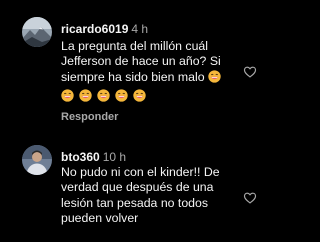  Describe the element at coordinates (140, 29) in the screenshot. I see `timestamp: 4 h` at that location.